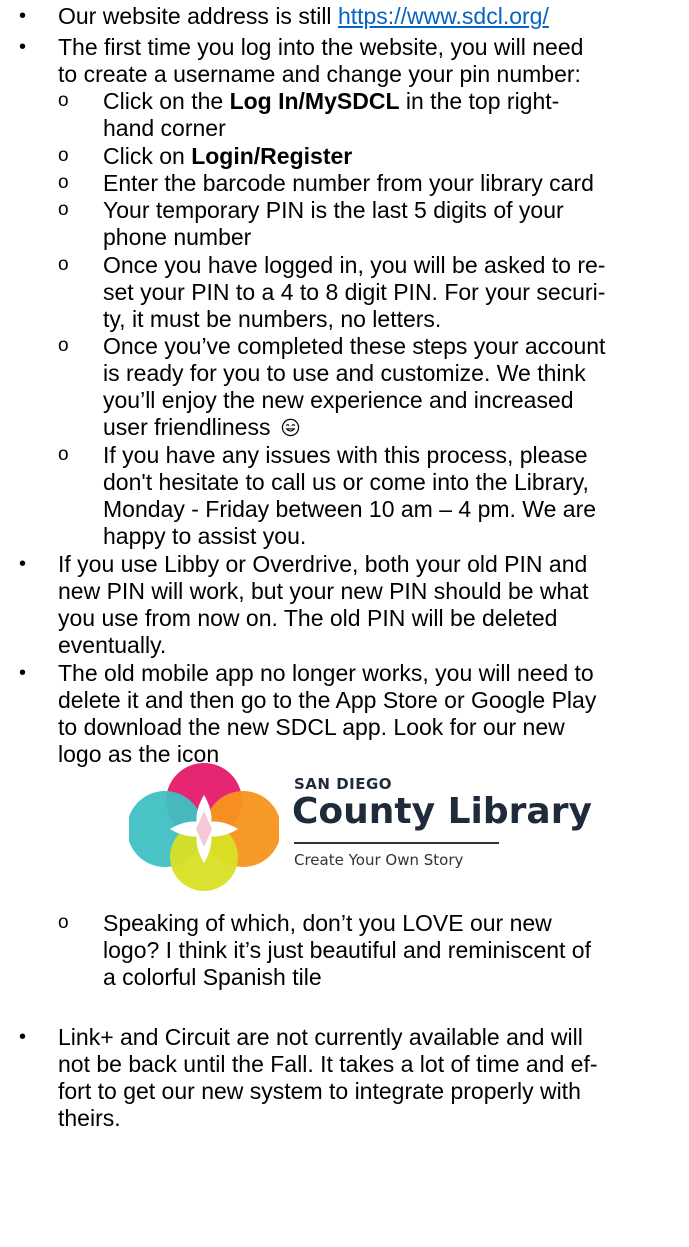  Describe the element at coordinates (442, 811) in the screenshot. I see `logo-main-text: County Library` at that location.